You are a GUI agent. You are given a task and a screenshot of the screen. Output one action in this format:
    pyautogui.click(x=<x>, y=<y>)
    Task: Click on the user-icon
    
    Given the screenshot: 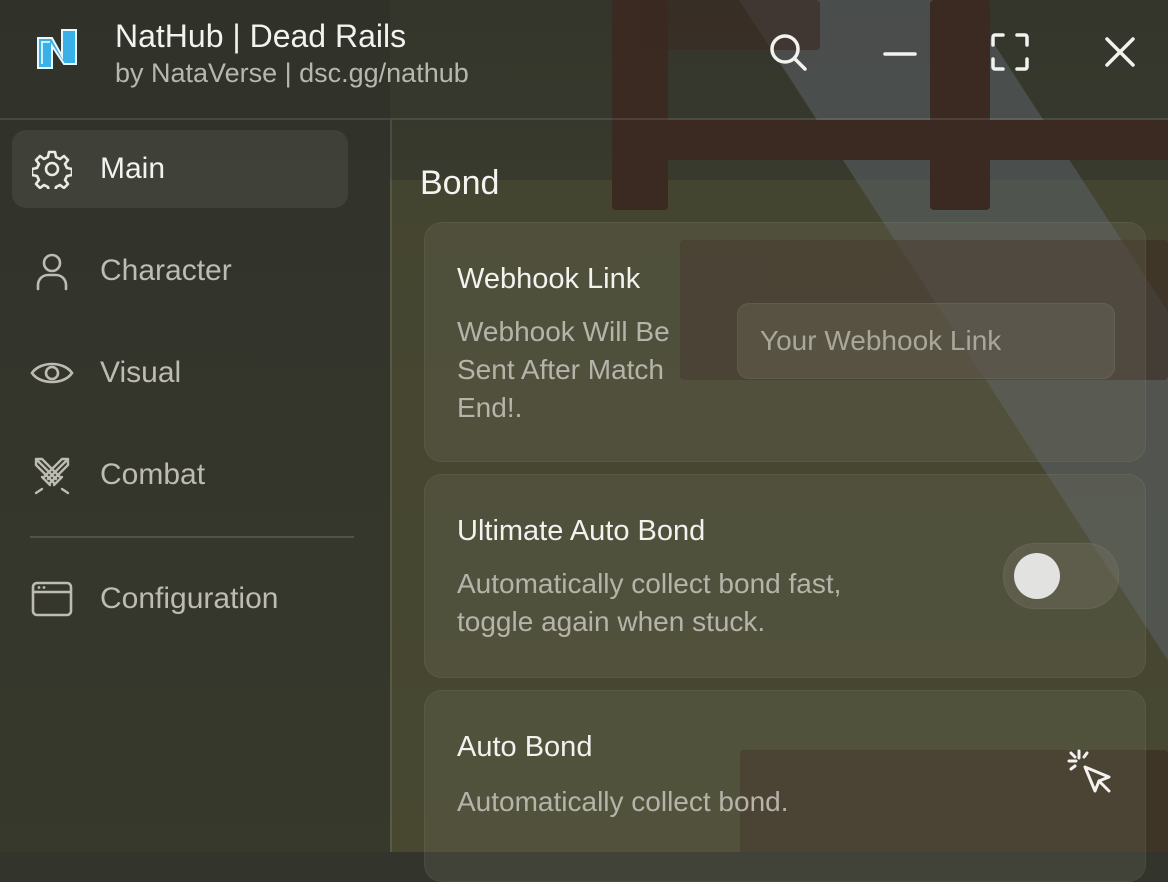 What is the action you would take?
    pyautogui.click(x=52, y=271)
    